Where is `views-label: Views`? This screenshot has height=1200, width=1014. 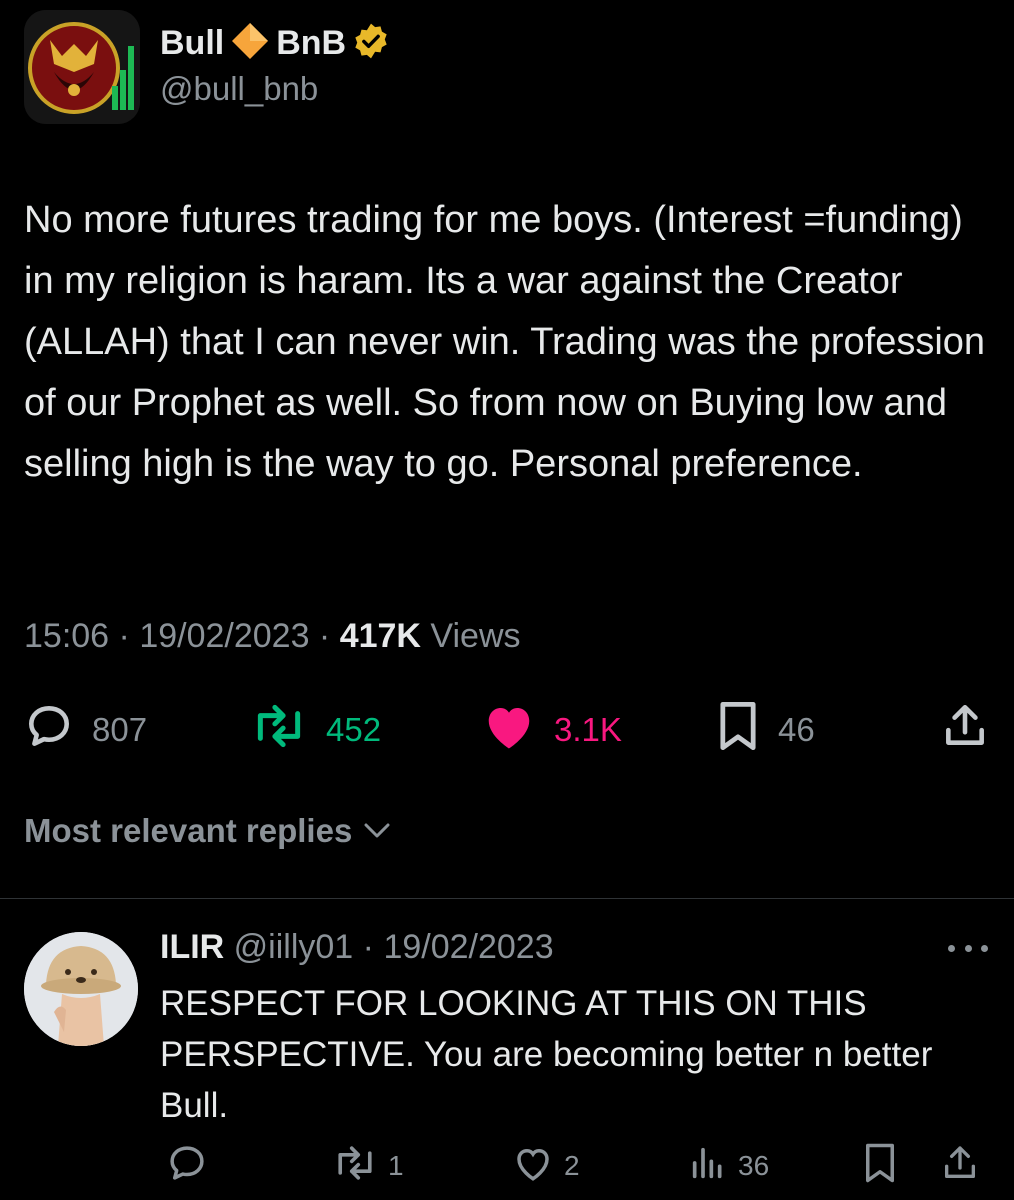
views-label: Views is located at coordinates (470, 636).